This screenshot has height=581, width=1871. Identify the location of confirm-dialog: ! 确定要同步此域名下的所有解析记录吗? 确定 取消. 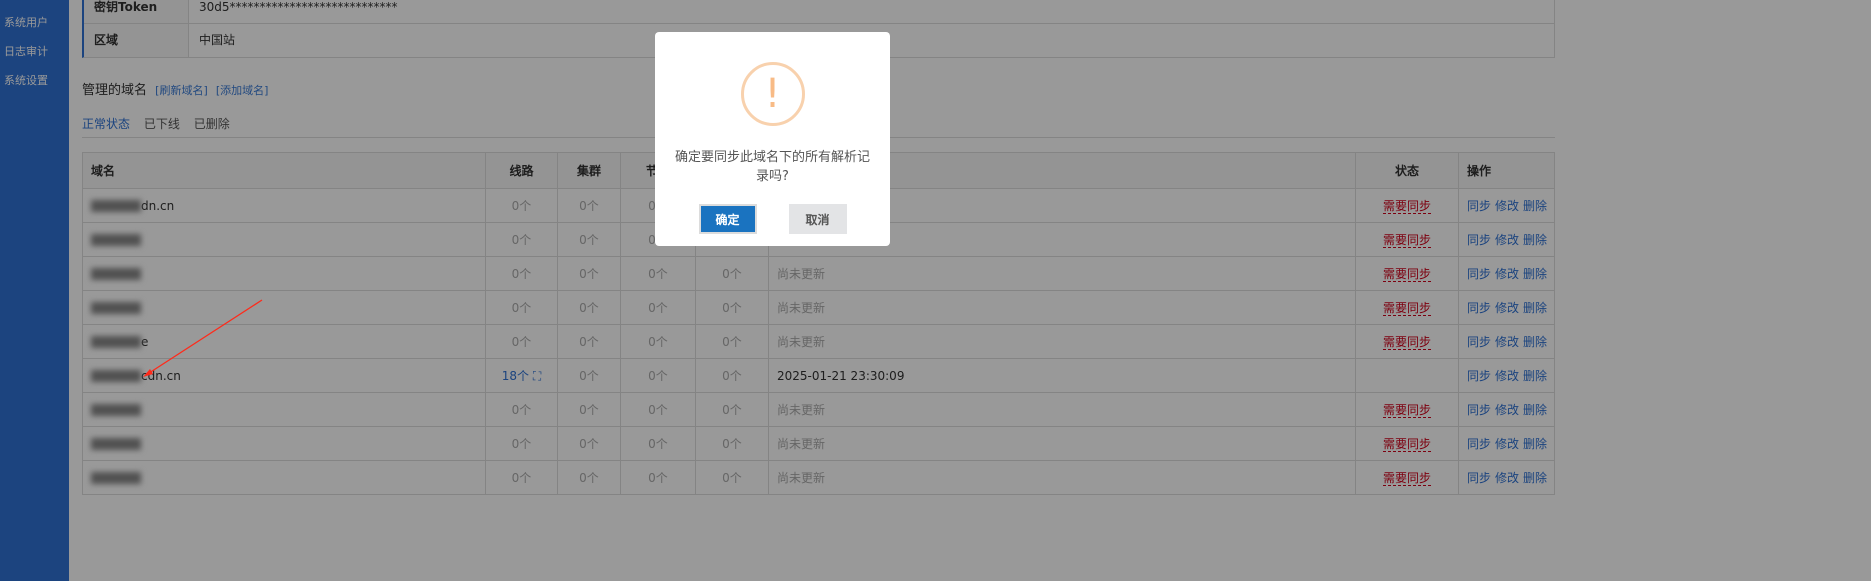
(772, 139).